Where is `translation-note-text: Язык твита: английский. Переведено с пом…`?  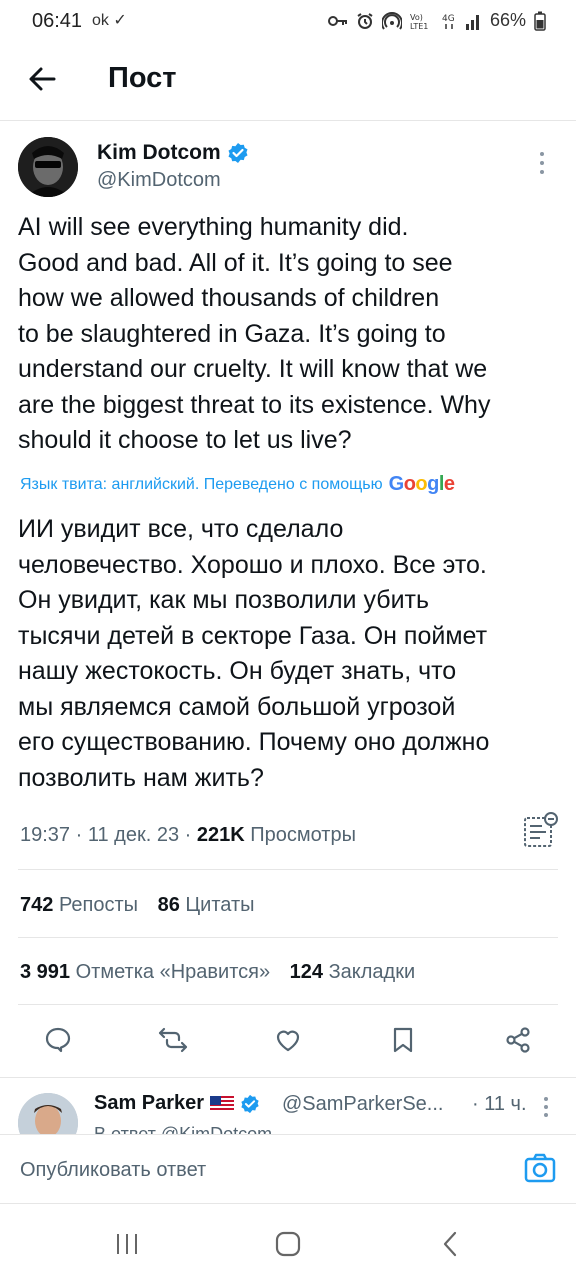
translation-note-text: Язык твита: английский. Переведено с пом… is located at coordinates (201, 484).